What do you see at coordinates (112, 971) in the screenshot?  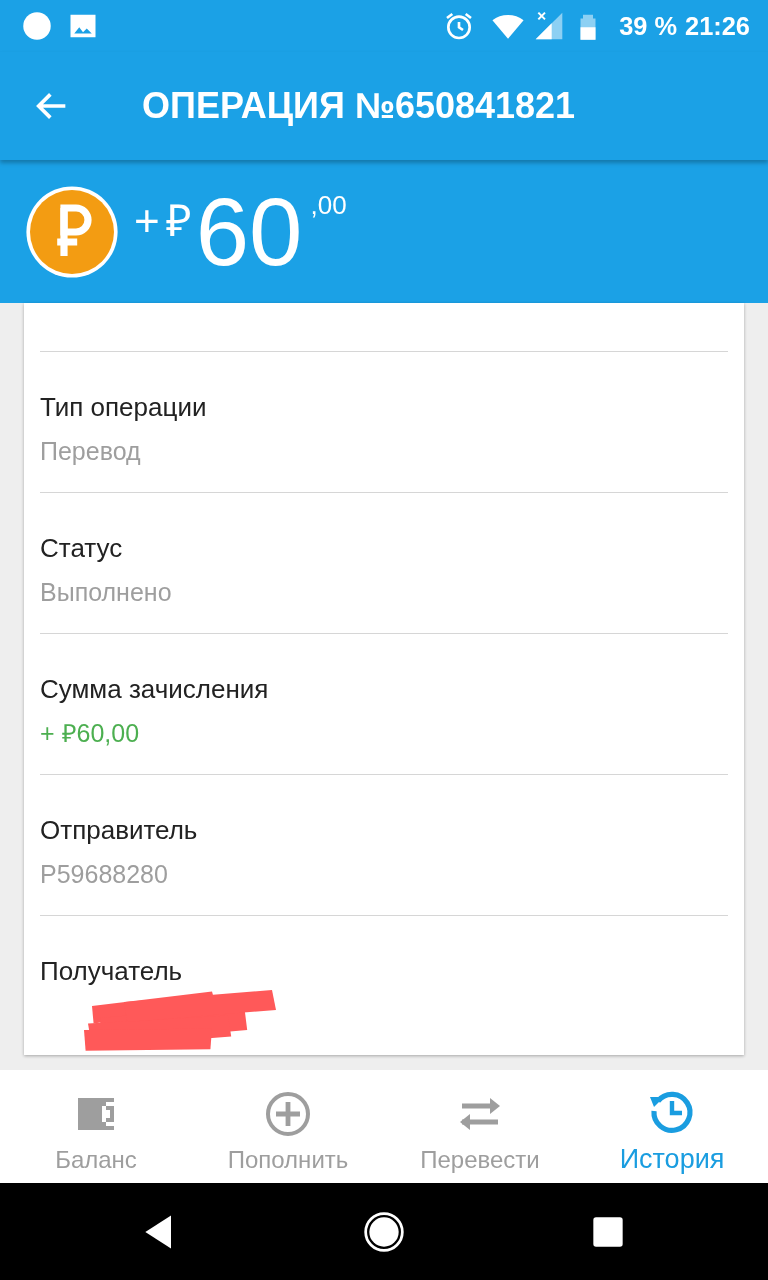 I see `detail-label: Получатель` at bounding box center [112, 971].